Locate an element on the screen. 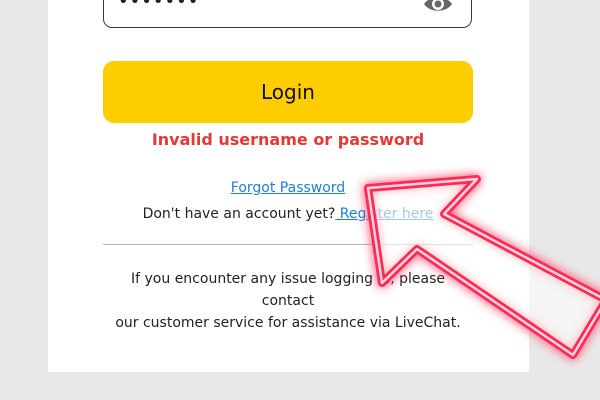 The height and width of the screenshot is (400, 600). eye-icon is located at coordinates (438, 8).